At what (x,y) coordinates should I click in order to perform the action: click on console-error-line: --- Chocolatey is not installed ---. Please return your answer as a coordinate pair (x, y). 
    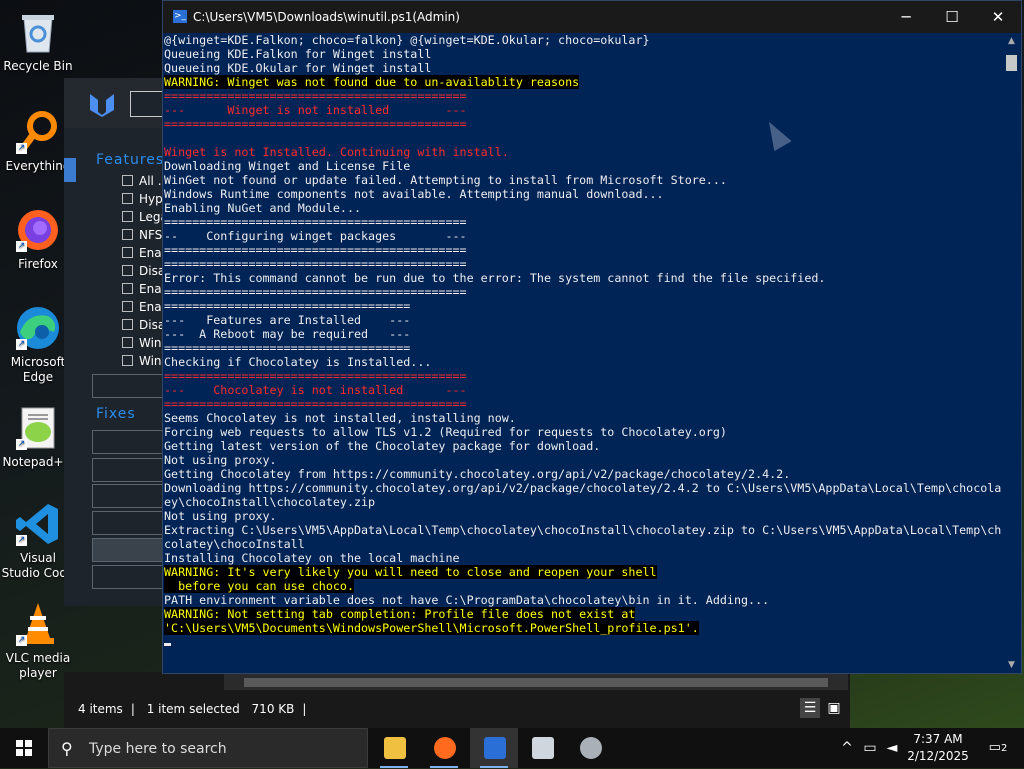
    Looking at the image, I should click on (315, 390).